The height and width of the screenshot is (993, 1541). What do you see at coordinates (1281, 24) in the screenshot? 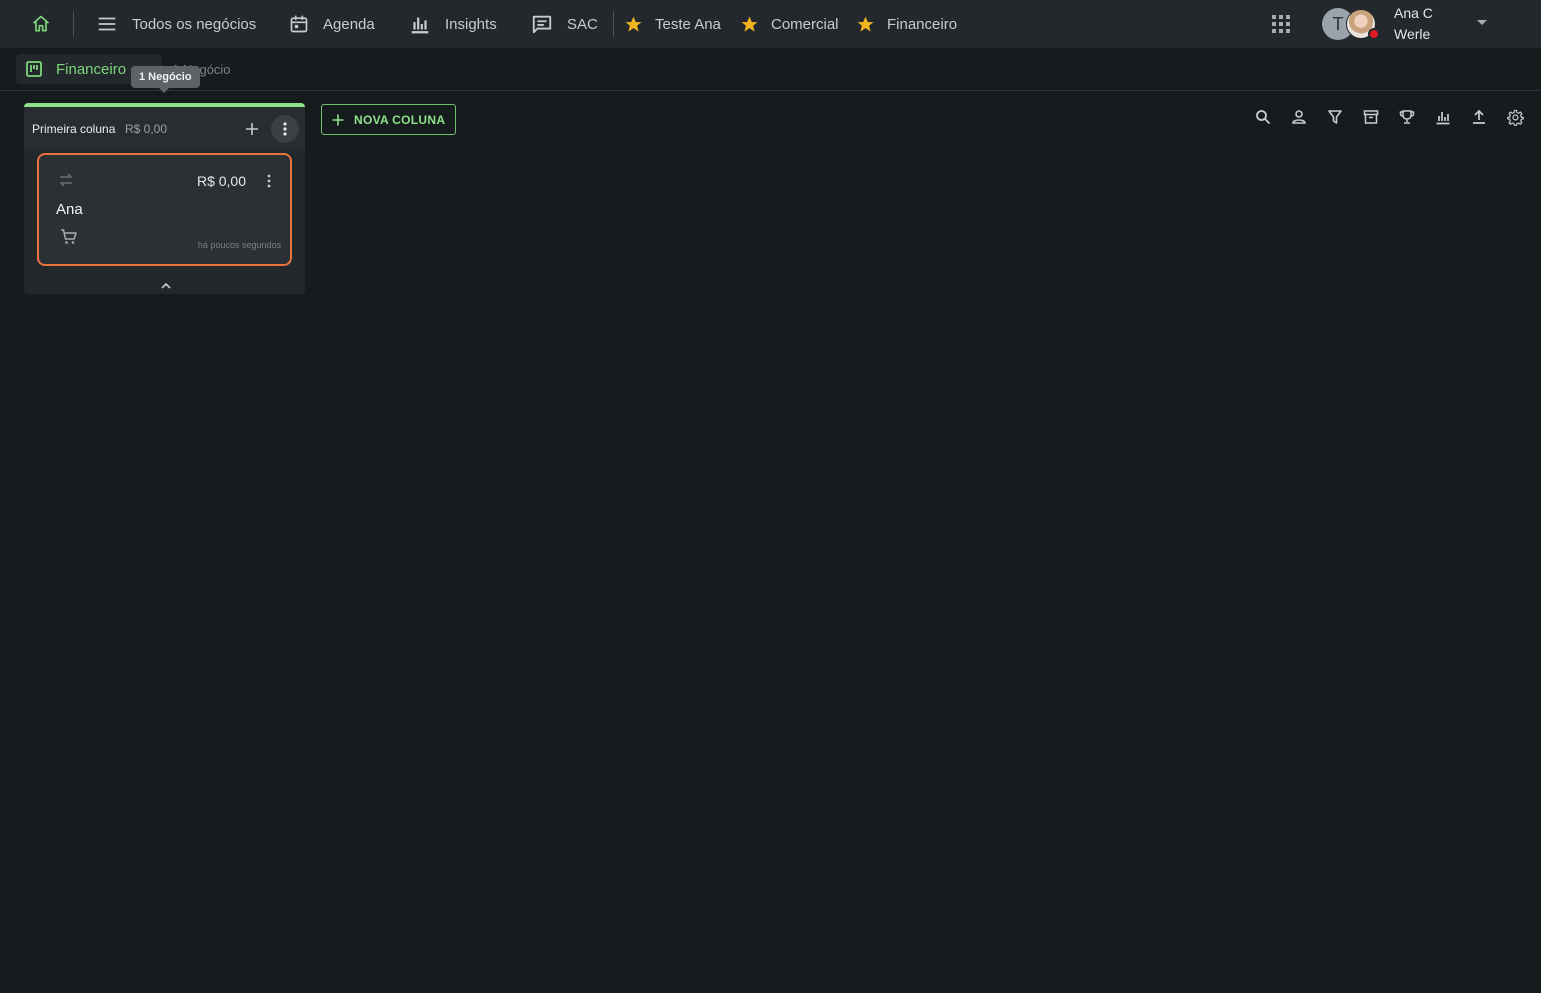
I see `apps-grid-icon` at bounding box center [1281, 24].